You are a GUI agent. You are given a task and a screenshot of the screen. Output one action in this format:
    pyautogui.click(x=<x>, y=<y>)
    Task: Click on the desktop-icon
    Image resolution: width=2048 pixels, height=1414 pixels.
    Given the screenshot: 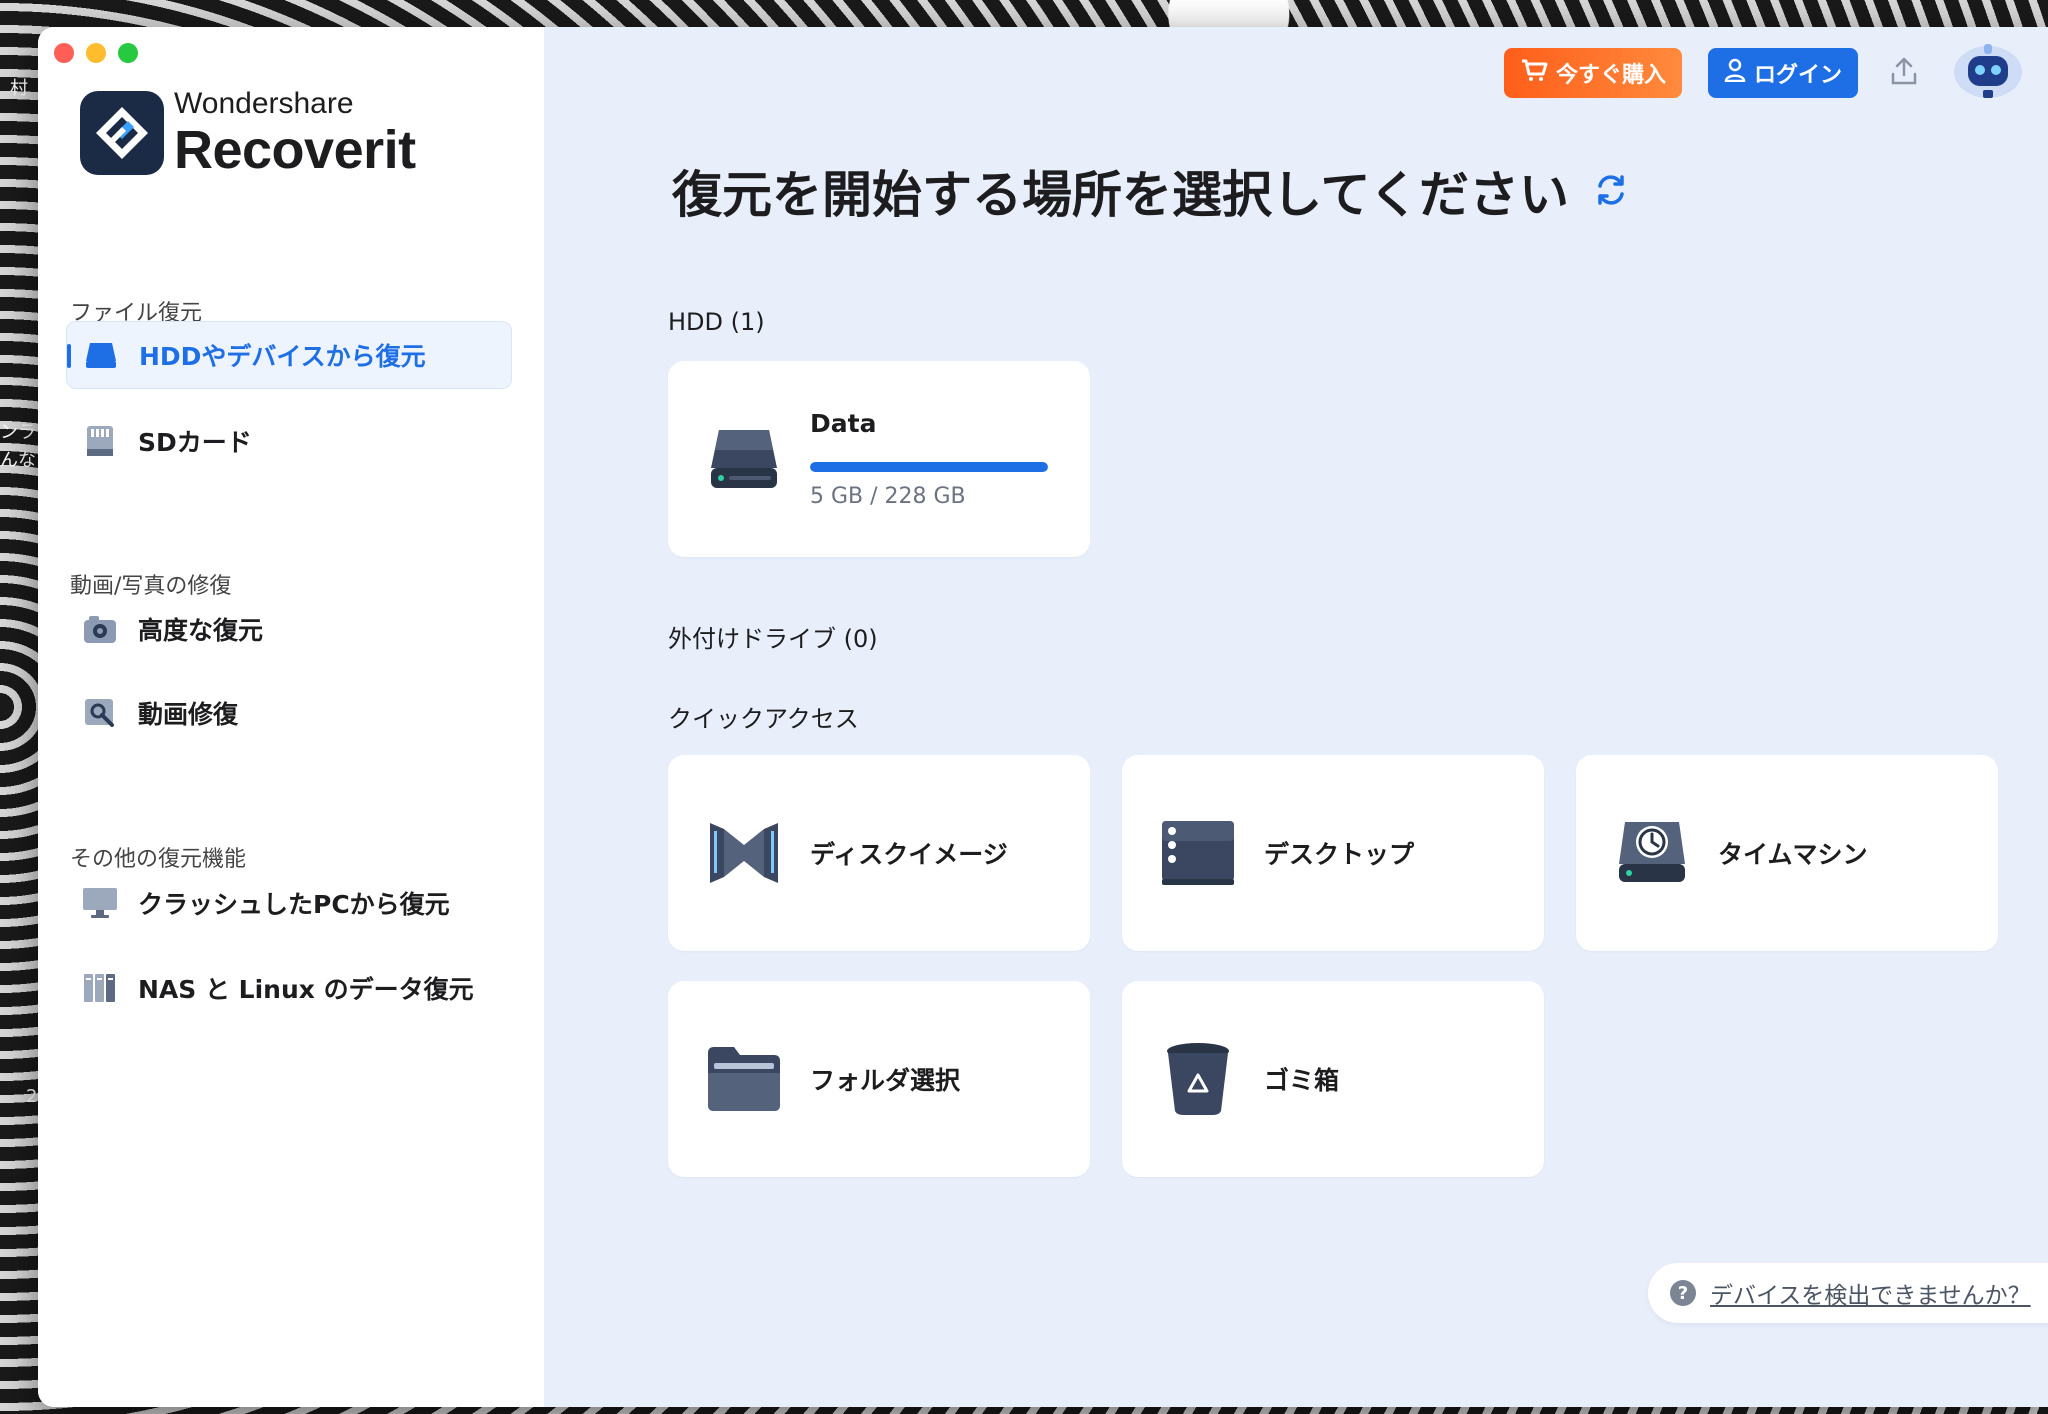 What is the action you would take?
    pyautogui.click(x=1198, y=853)
    